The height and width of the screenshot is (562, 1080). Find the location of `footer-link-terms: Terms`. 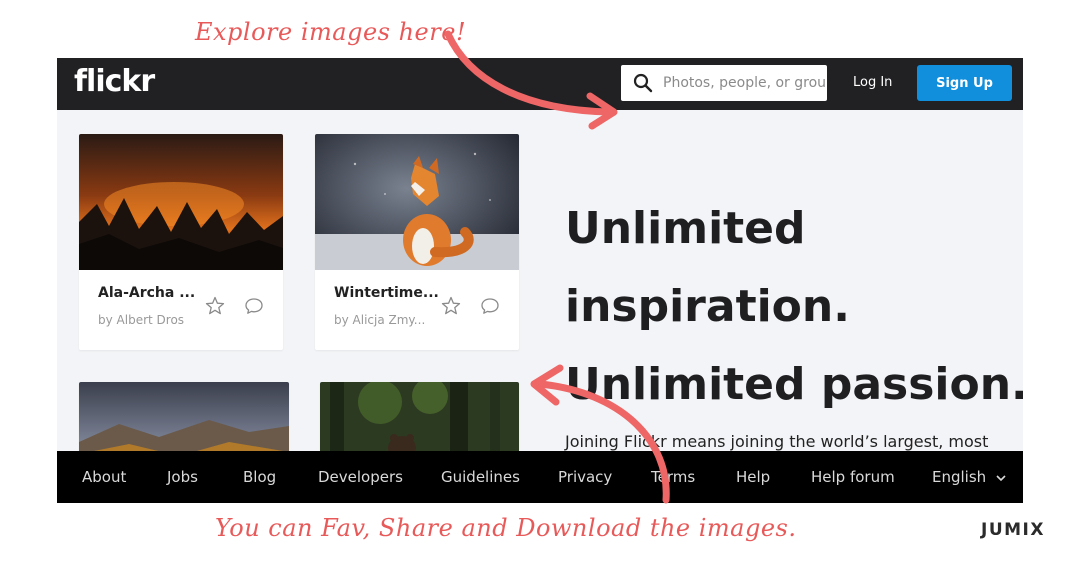

footer-link-terms: Terms is located at coordinates (673, 477).